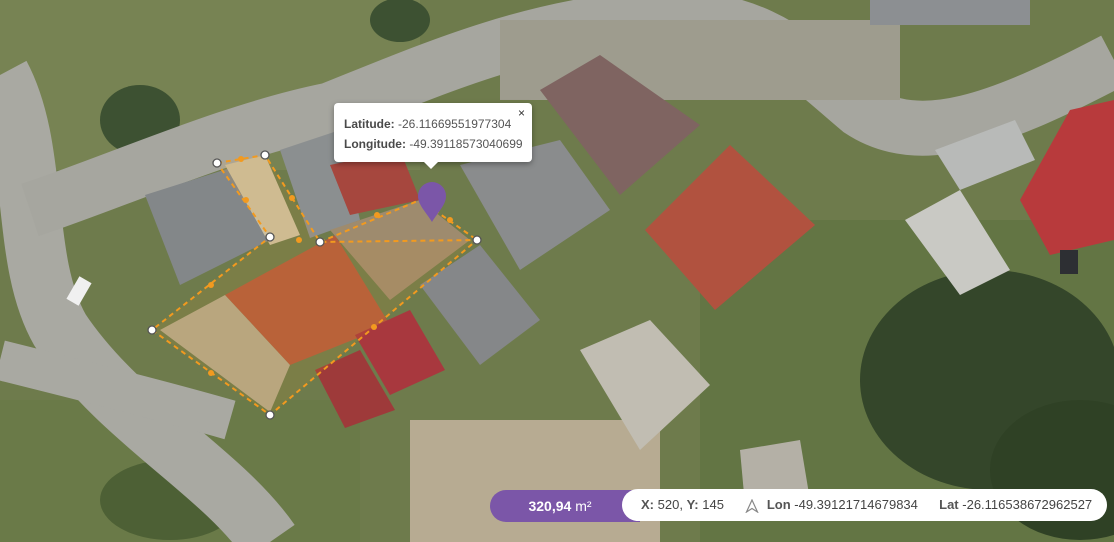 Image resolution: width=1114 pixels, height=542 pixels. What do you see at coordinates (314, 285) in the screenshot?
I see `measured-polygon-layer` at bounding box center [314, 285].